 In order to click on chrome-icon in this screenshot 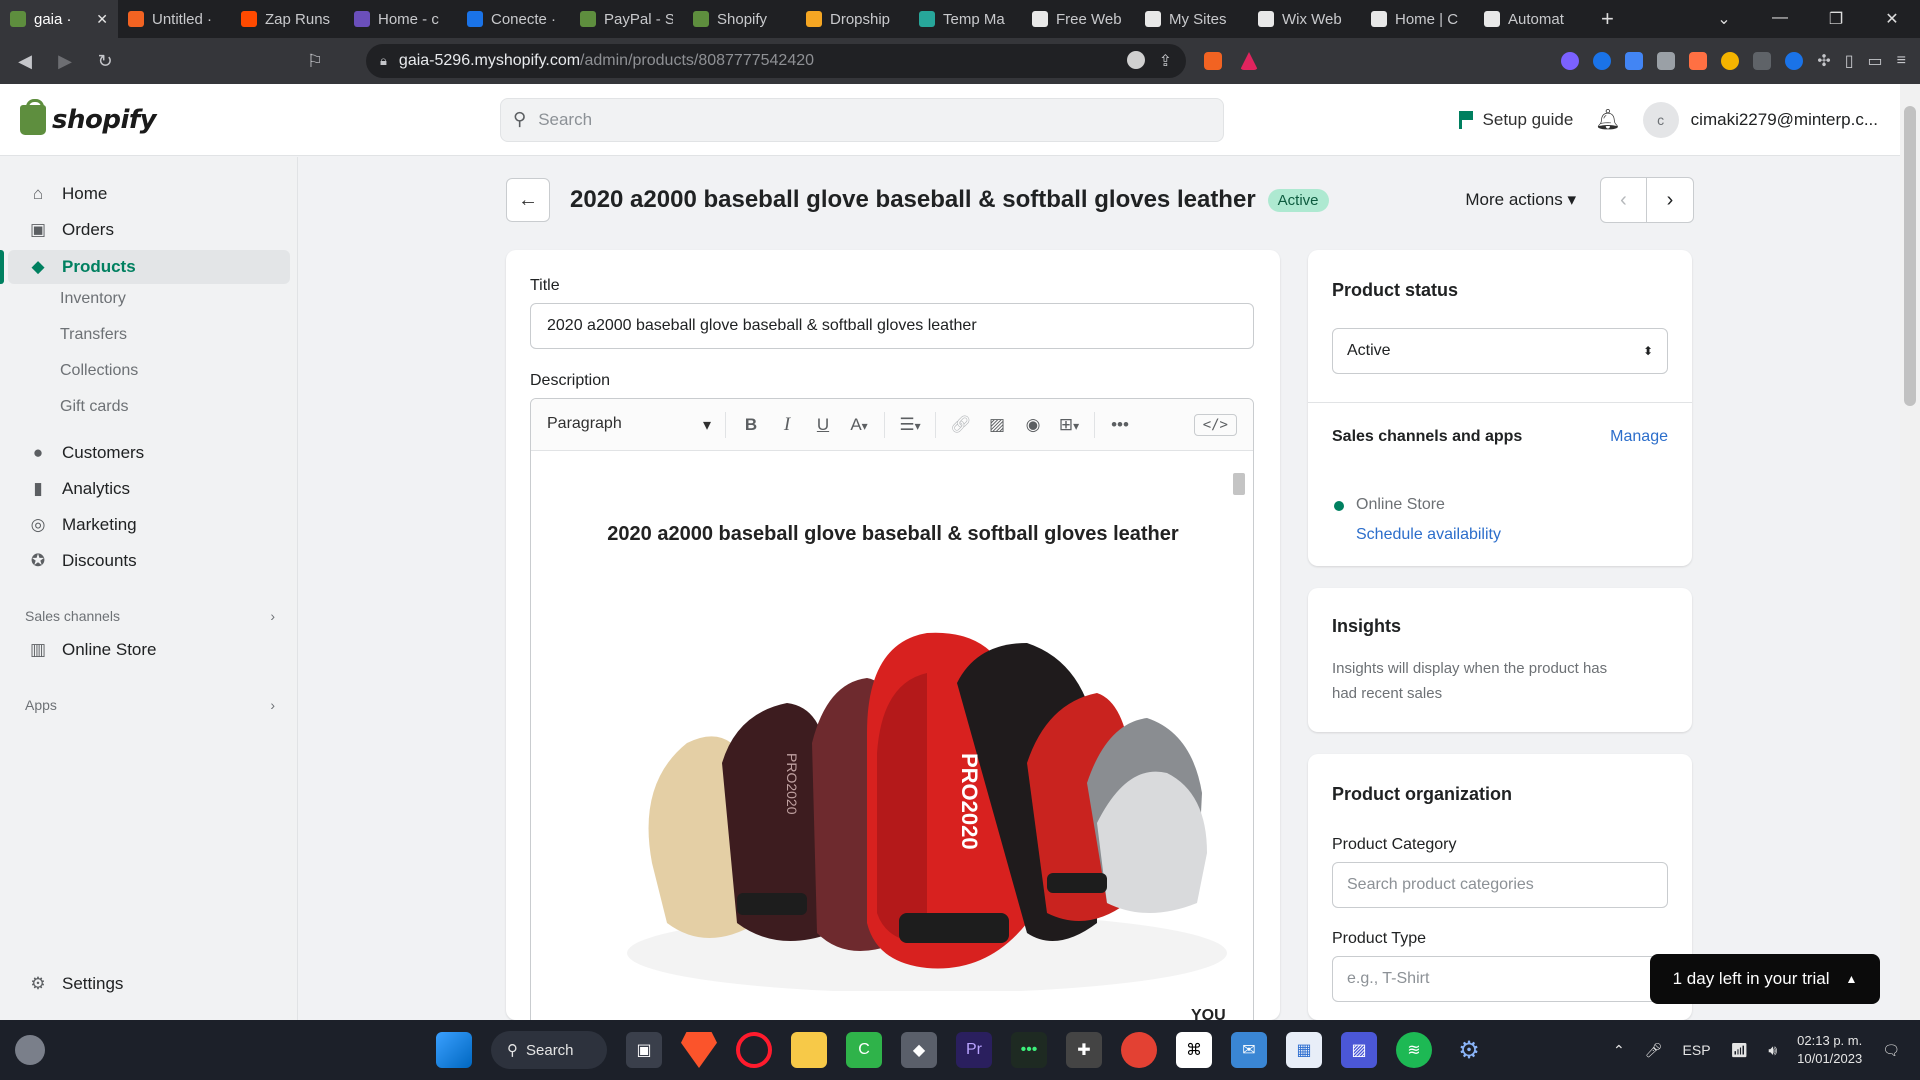, I will do `click(1139, 1050)`.